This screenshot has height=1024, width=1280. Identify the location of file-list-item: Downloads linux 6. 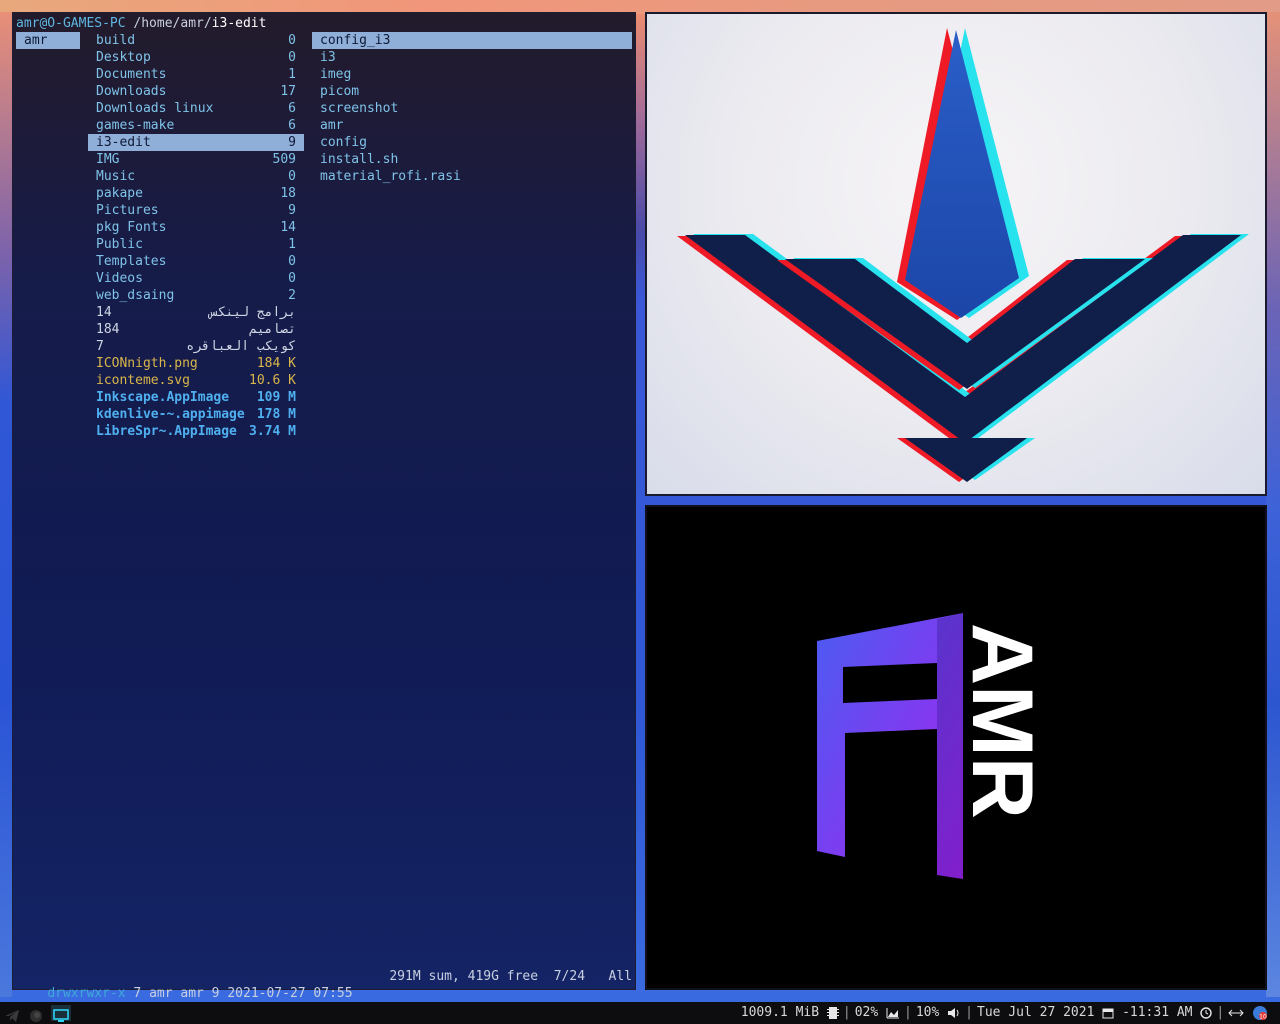
(196, 108).